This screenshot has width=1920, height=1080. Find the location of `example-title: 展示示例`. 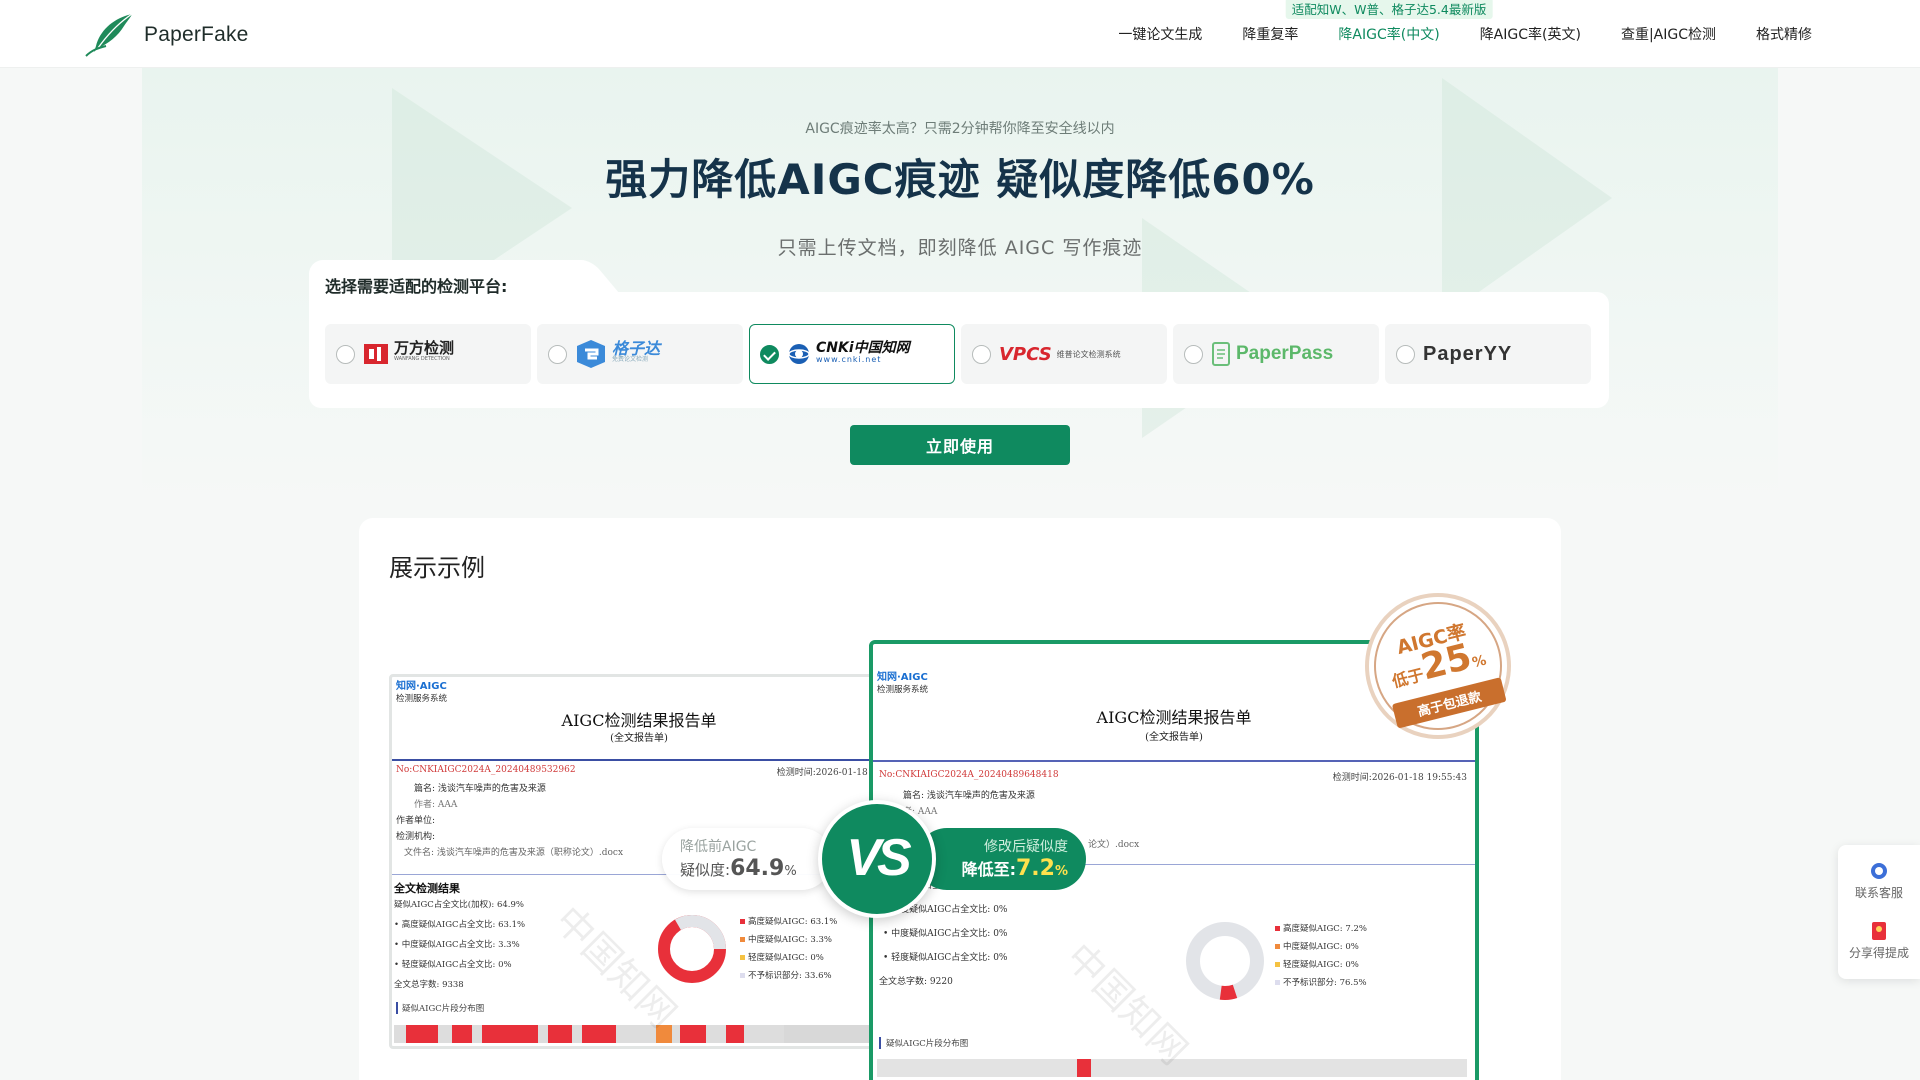

example-title: 展示示例 is located at coordinates (437, 568).